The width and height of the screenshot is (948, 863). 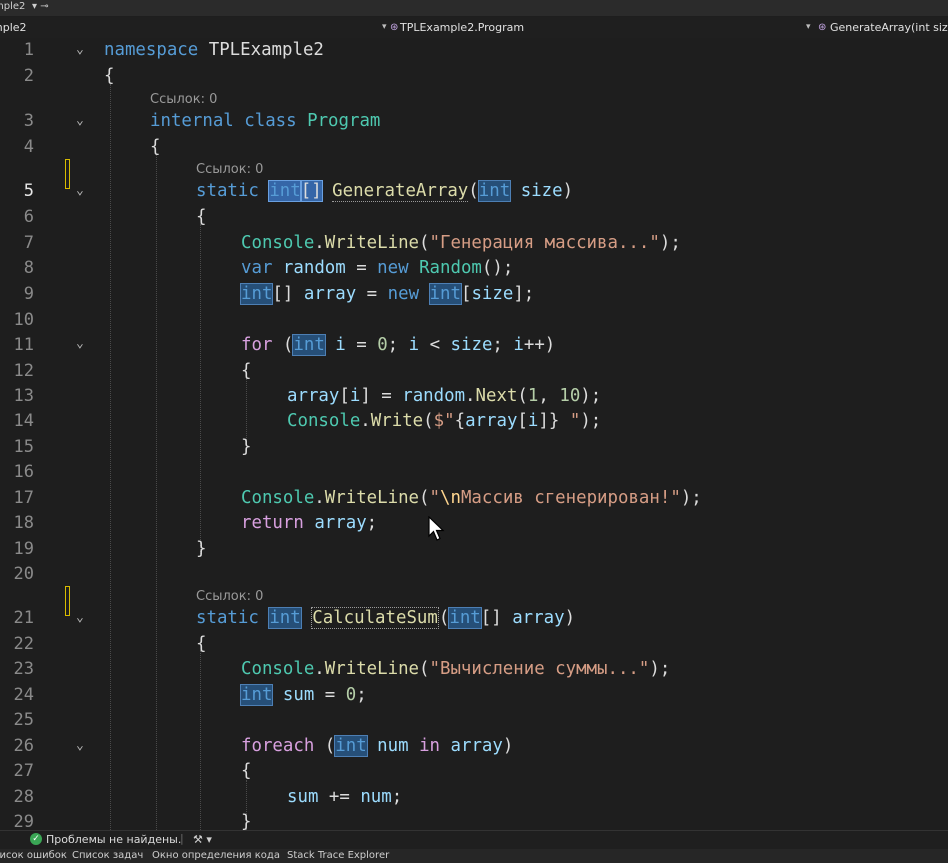 What do you see at coordinates (265, 121) in the screenshot?
I see `code-line-3: internal class Program` at bounding box center [265, 121].